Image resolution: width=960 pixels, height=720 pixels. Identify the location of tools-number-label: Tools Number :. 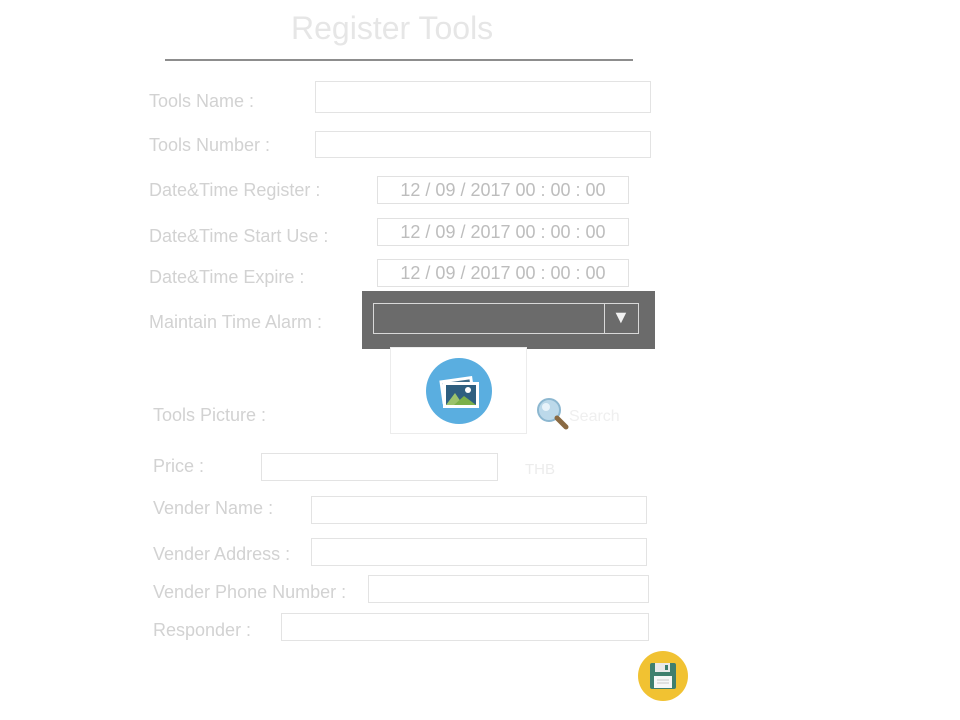
(210, 145).